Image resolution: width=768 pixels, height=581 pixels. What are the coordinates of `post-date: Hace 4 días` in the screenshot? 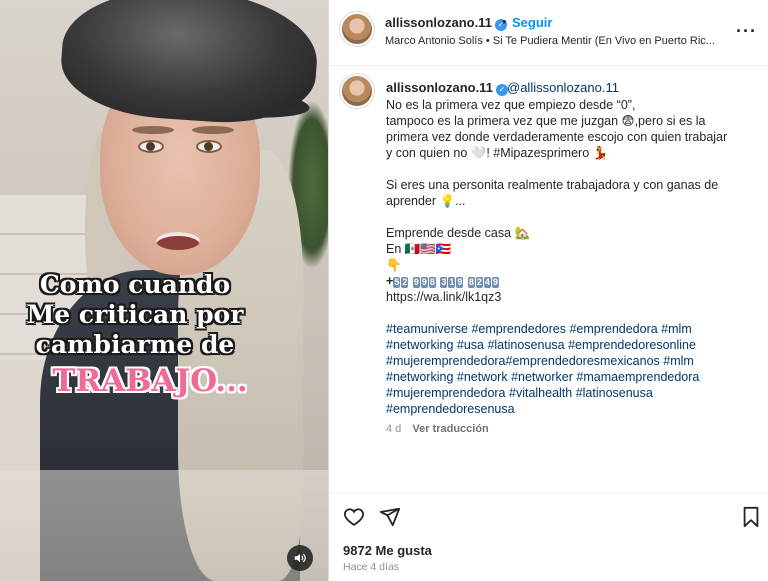 It's located at (371, 567).